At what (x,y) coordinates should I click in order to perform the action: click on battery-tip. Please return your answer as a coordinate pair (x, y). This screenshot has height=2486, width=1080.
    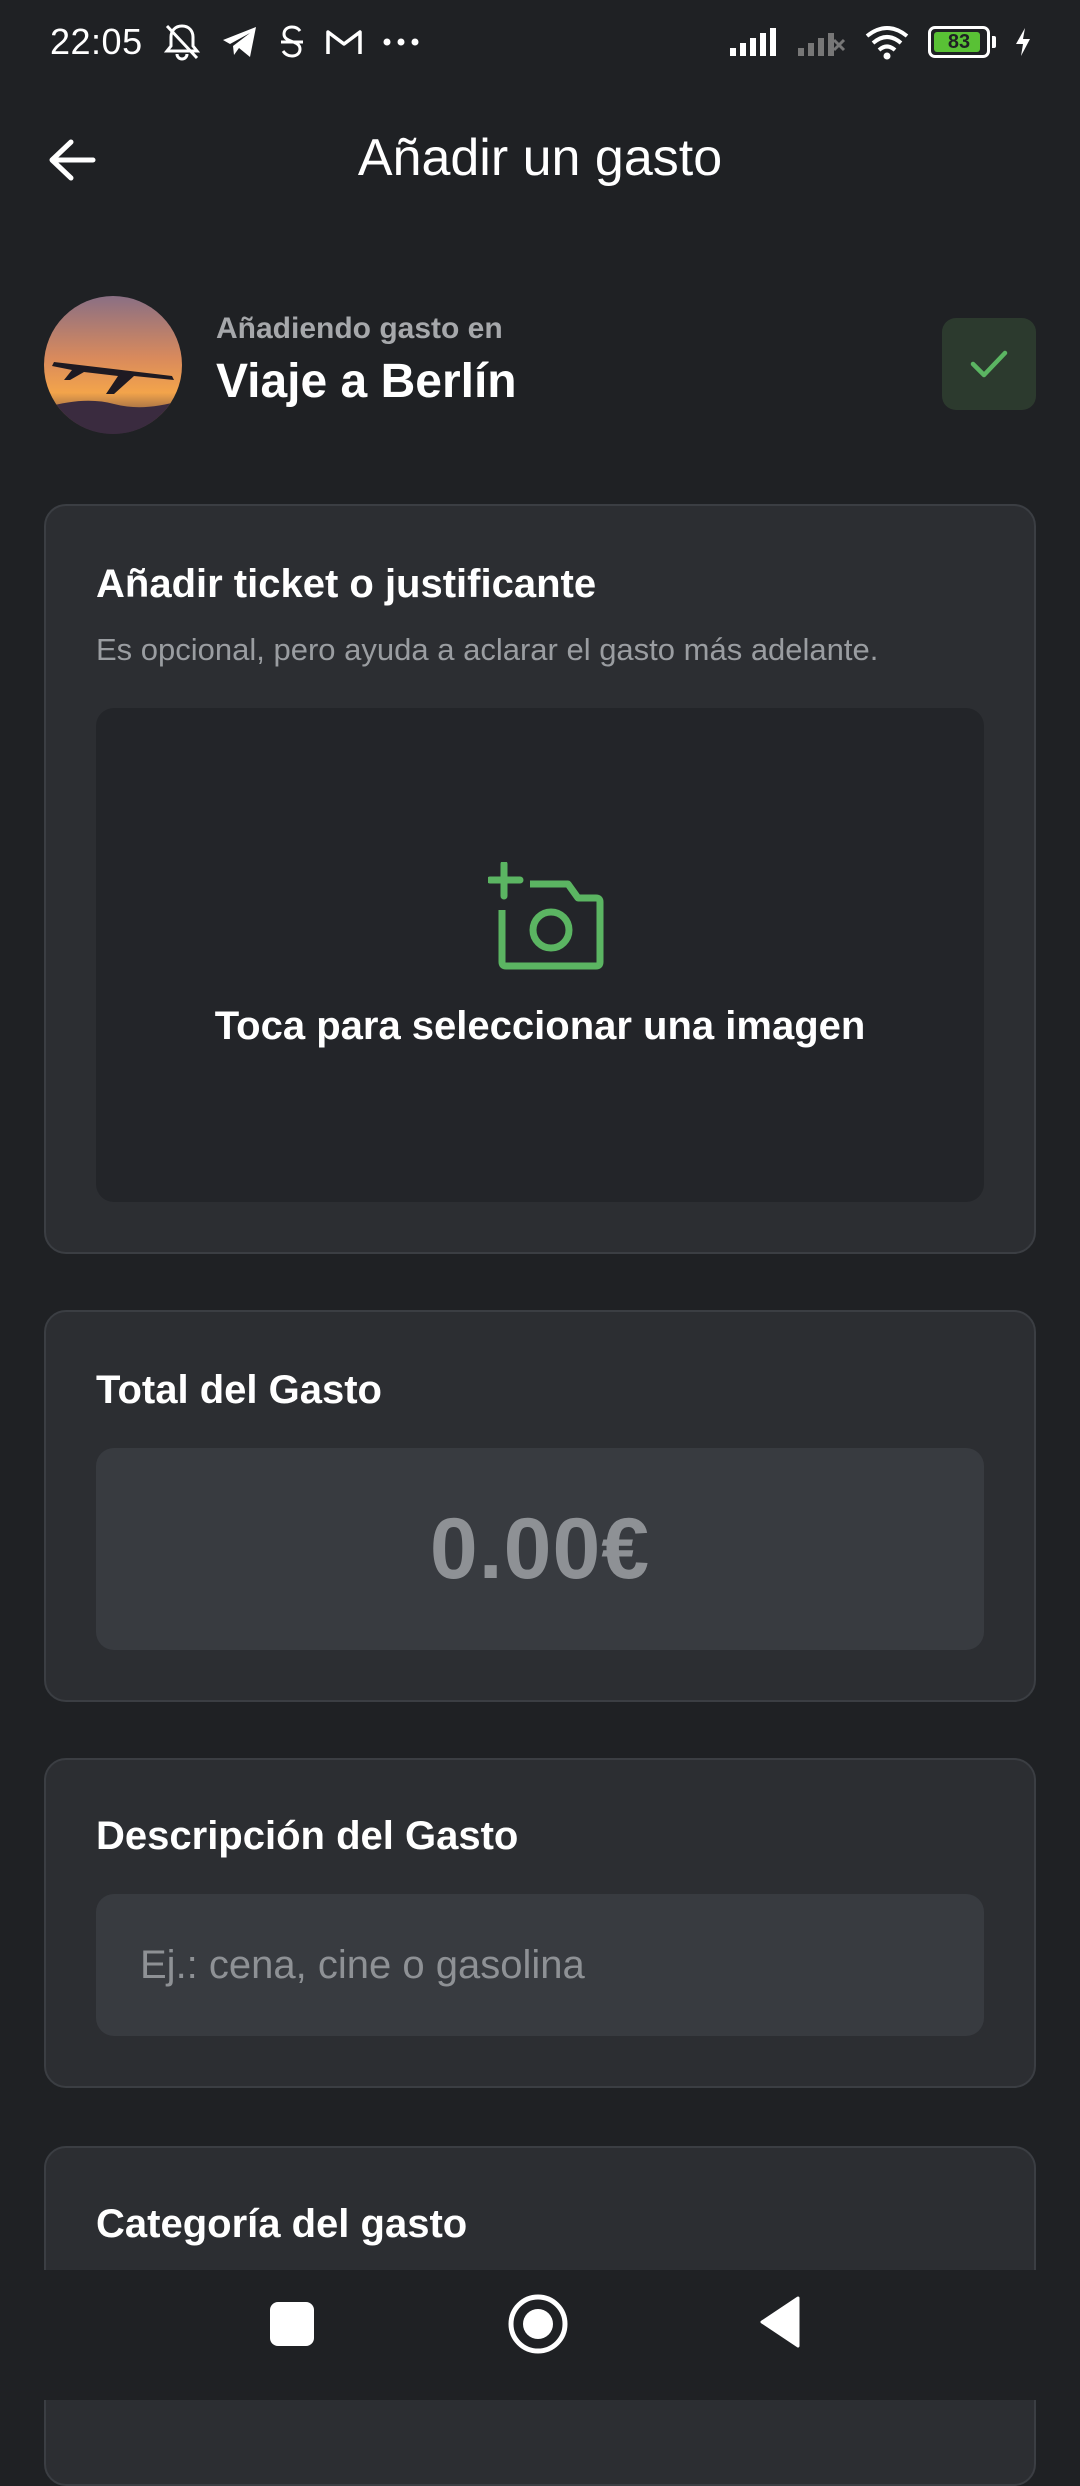
    Looking at the image, I should click on (994, 42).